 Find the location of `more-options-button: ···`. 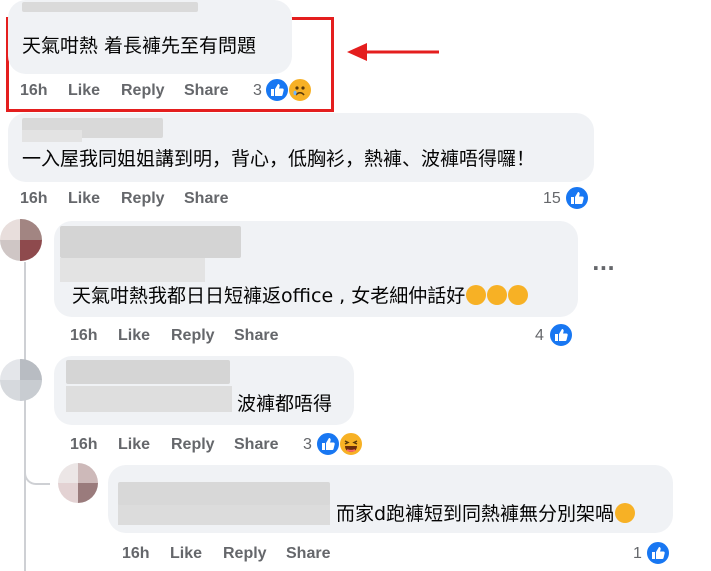

more-options-button: ··· is located at coordinates (603, 268).